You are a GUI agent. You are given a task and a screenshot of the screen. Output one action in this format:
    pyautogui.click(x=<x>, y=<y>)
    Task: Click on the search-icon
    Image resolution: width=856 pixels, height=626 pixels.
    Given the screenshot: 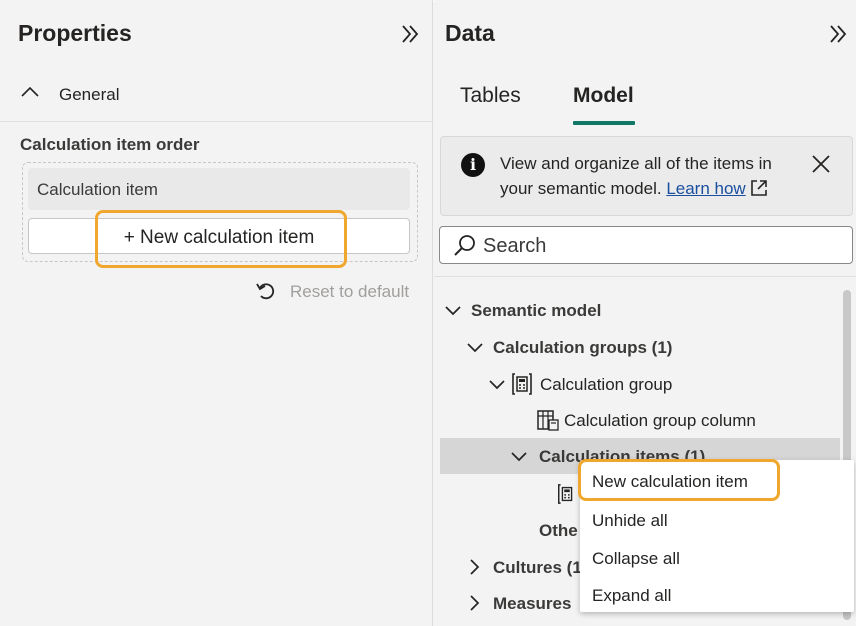 What is the action you would take?
    pyautogui.click(x=464, y=245)
    